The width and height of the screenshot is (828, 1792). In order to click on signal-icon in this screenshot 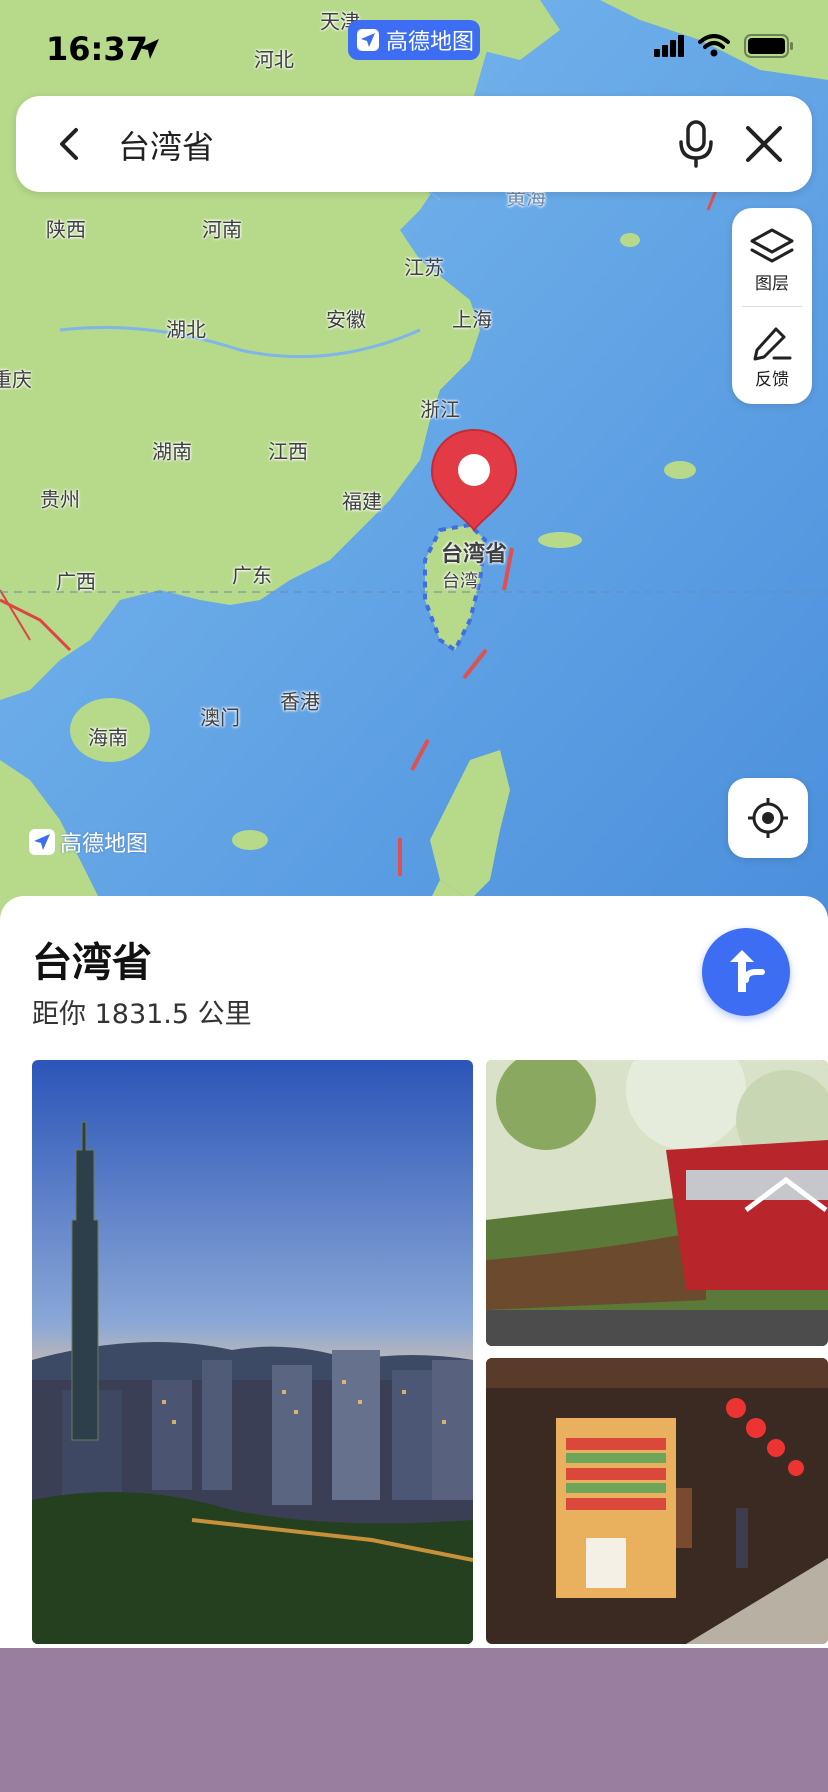, I will do `click(669, 46)`.